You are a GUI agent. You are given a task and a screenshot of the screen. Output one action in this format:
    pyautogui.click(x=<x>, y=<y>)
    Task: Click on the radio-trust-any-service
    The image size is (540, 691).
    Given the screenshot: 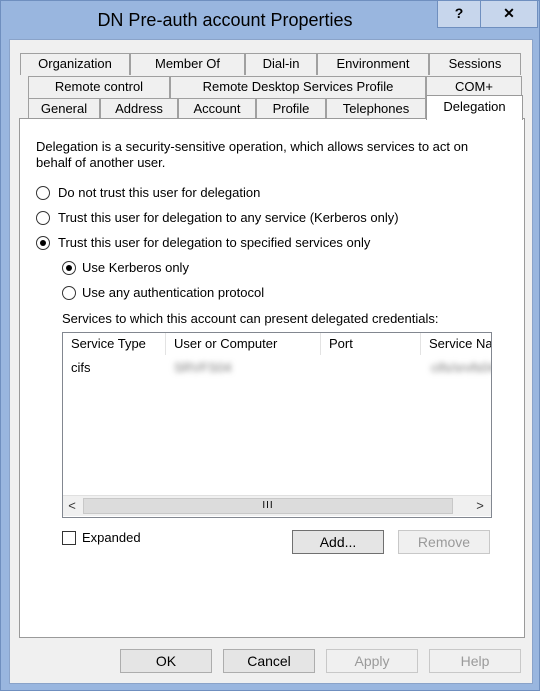 What is the action you would take?
    pyautogui.click(x=43, y=218)
    